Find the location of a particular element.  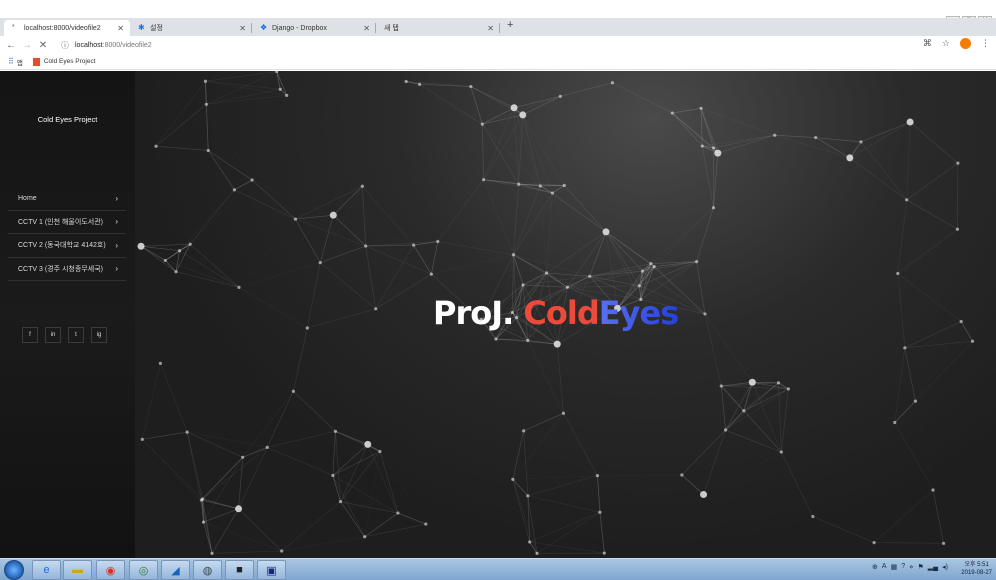

ie-icon: e is located at coordinates (46, 570).